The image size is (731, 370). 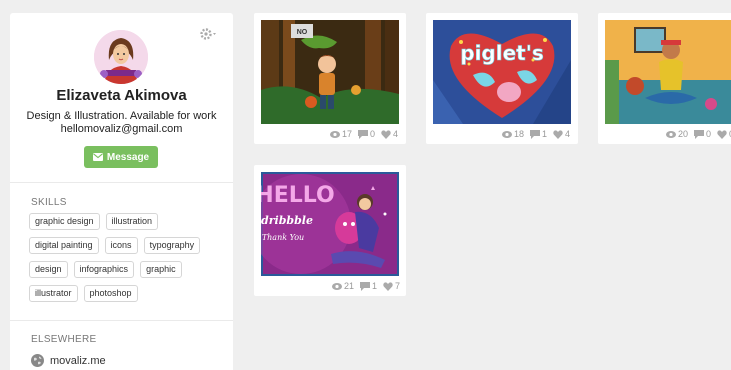 I want to click on shot-art-text: piglet's, so click(x=502, y=53).